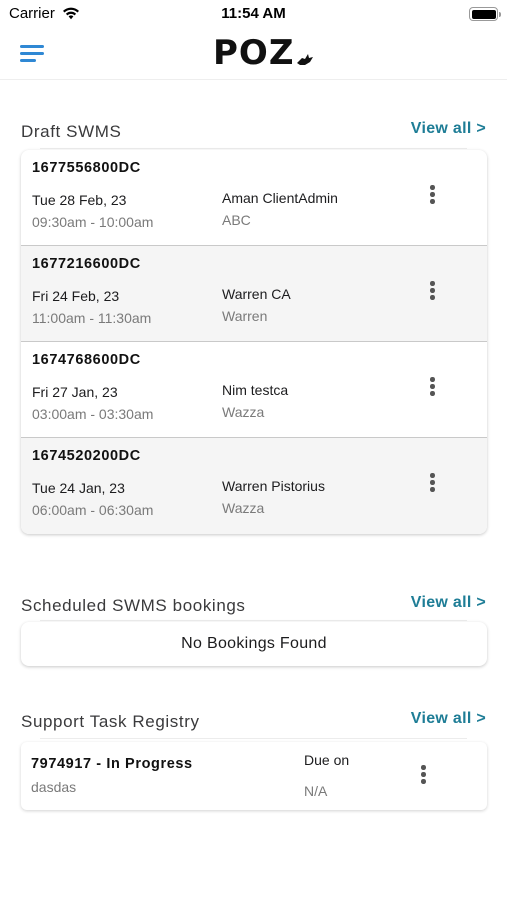 Image resolution: width=507 pixels, height=900 pixels. I want to click on swms-user: Warren Pistorius, so click(273, 486).